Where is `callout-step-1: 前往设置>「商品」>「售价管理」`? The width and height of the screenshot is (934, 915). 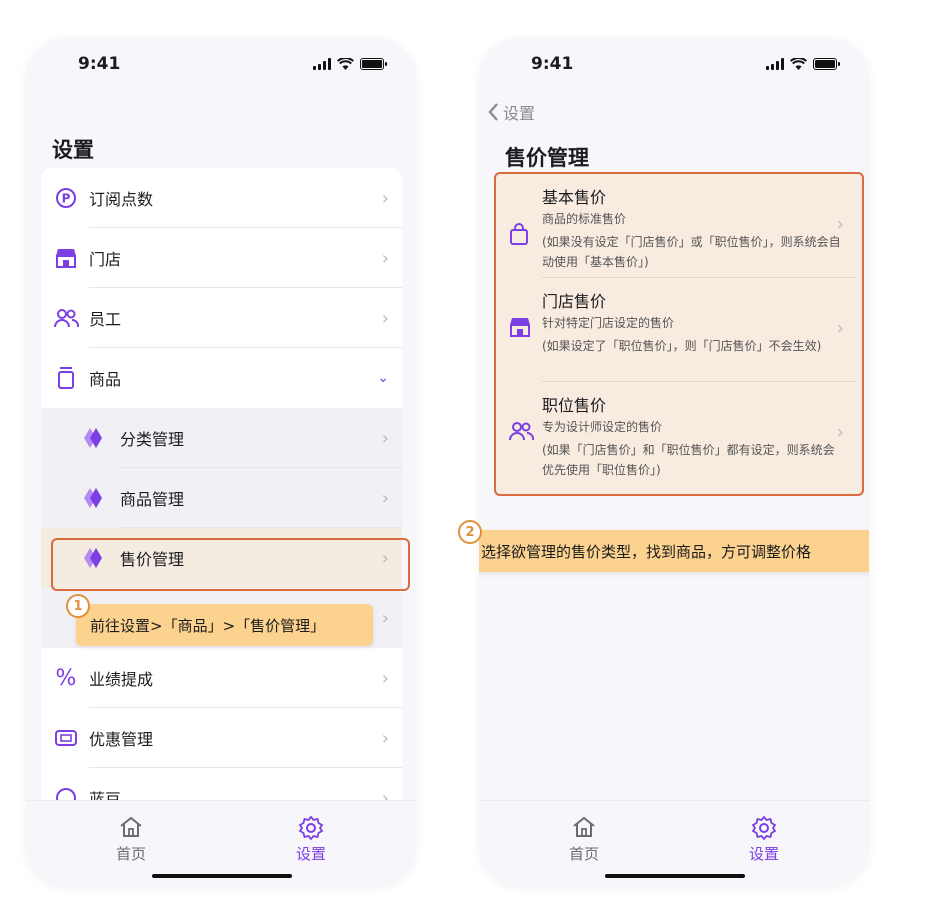 callout-step-1: 前往设置>「商品」>「售价管理」 is located at coordinates (224, 625).